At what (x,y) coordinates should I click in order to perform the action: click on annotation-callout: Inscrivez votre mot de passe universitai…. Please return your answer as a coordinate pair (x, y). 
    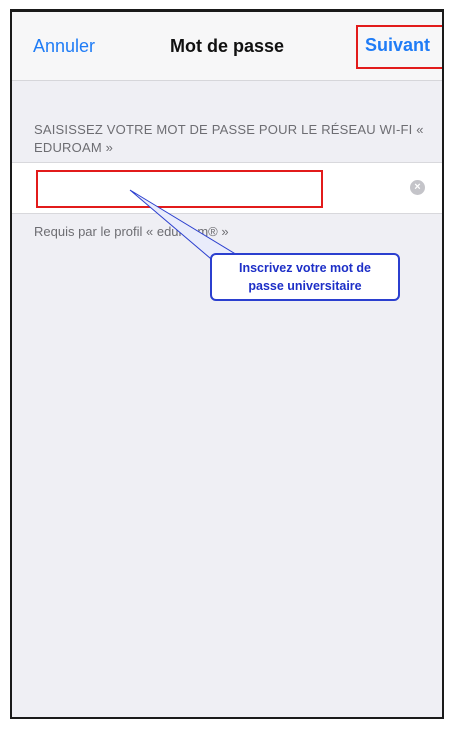
    Looking at the image, I should click on (305, 277).